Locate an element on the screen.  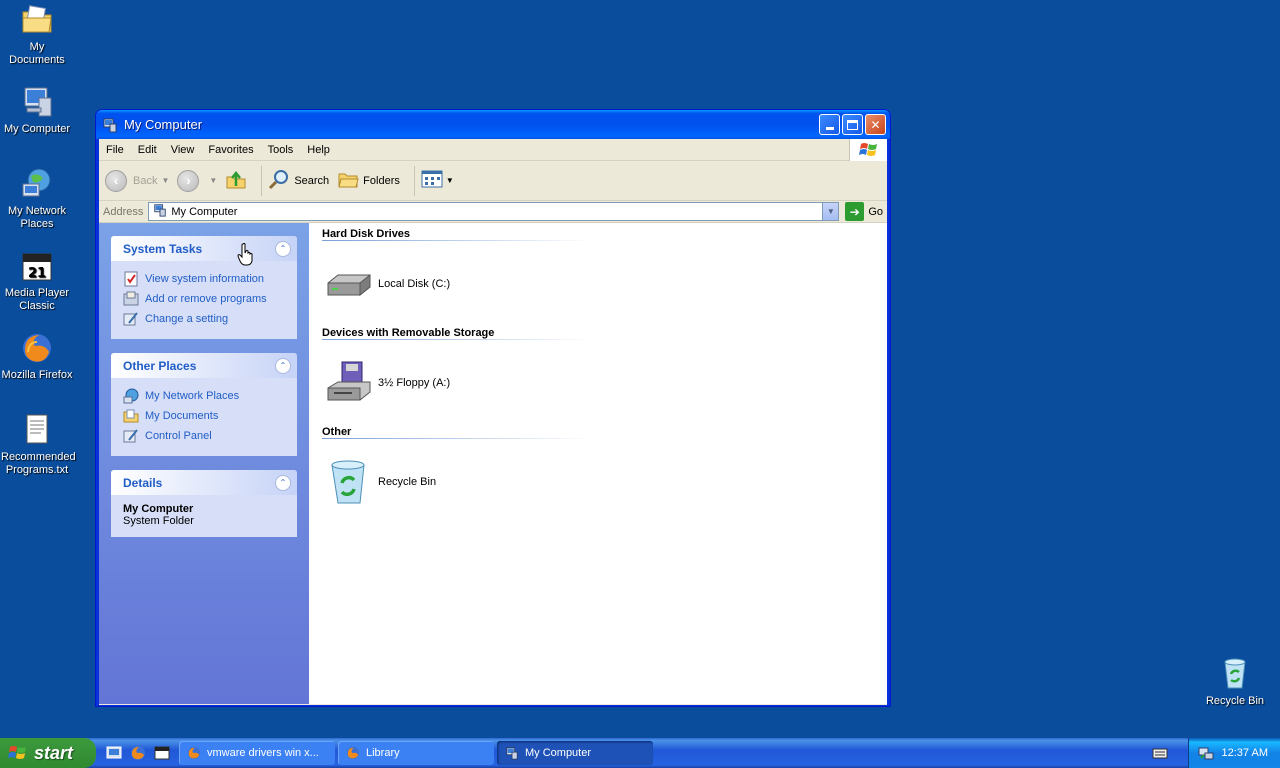
go-arrow-icon: ➔ is located at coordinates (855, 211).